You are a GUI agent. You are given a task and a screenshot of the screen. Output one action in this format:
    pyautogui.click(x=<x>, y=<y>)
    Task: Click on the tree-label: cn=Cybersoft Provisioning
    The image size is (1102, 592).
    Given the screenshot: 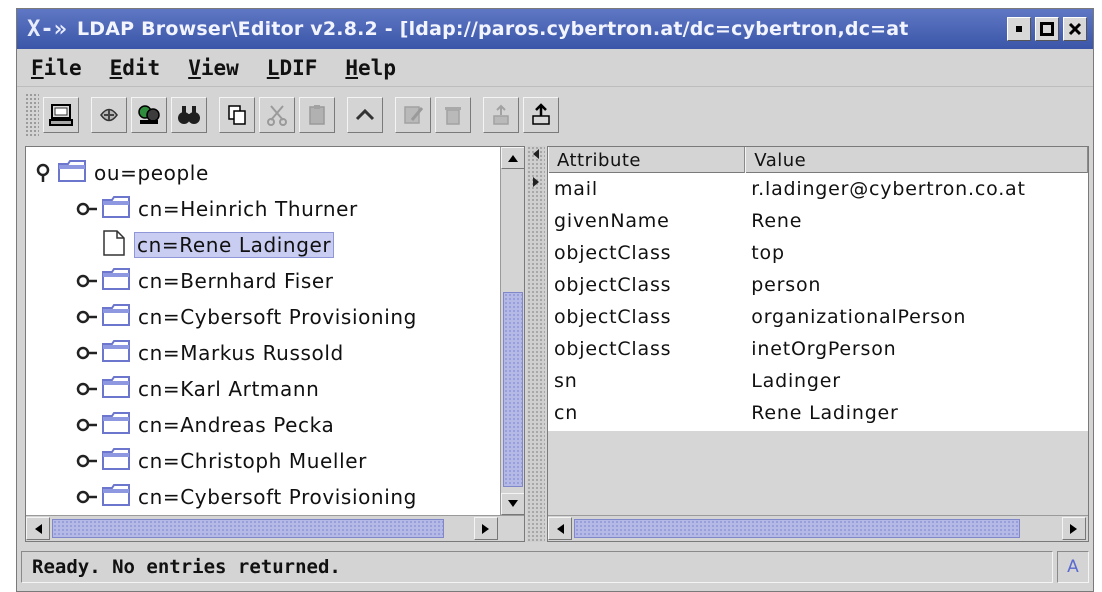 What is the action you would take?
    pyautogui.click(x=277, y=317)
    